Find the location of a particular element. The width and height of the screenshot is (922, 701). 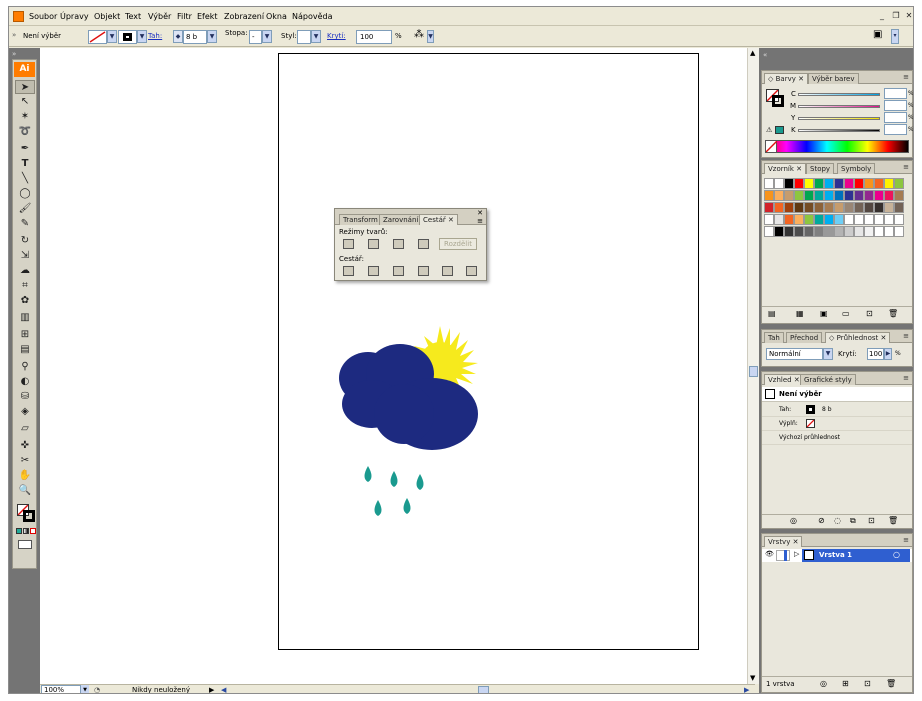

menu-efekt: Efekt is located at coordinates (207, 16).